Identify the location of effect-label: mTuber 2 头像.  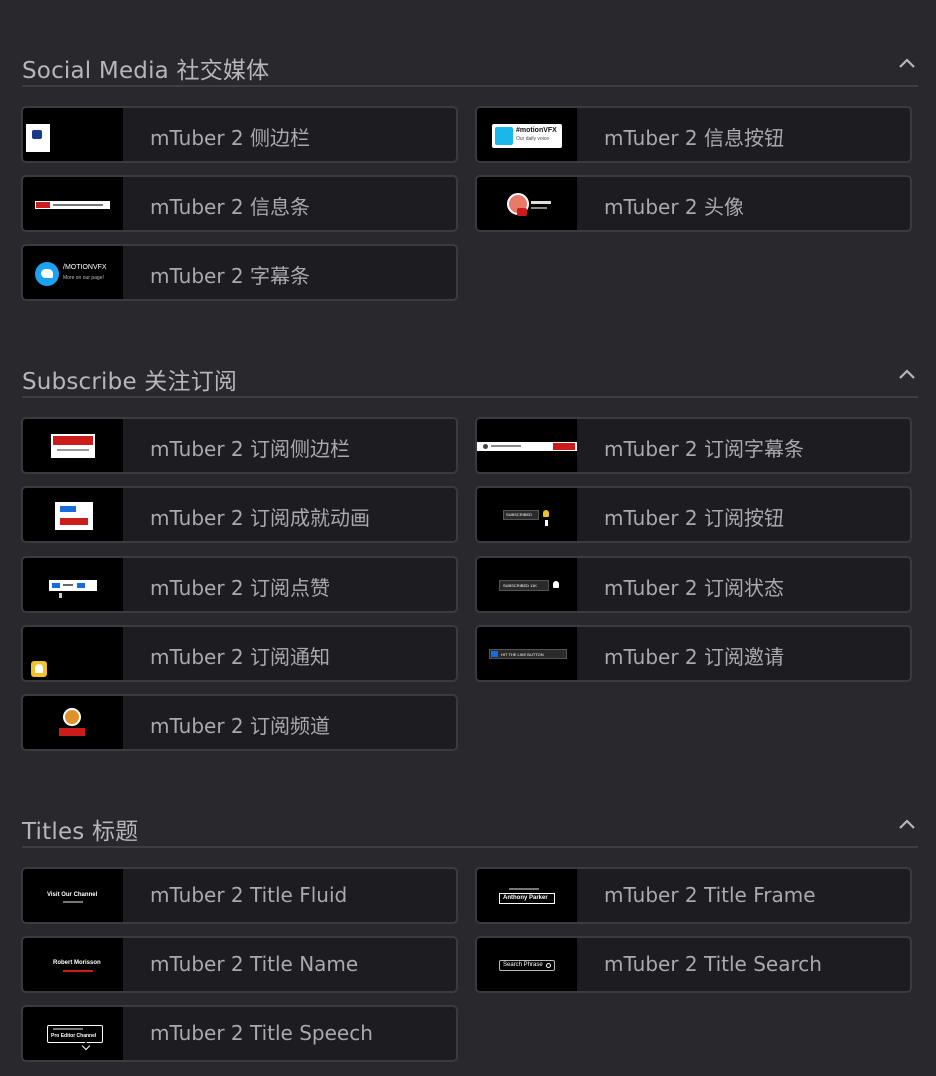
(674, 207).